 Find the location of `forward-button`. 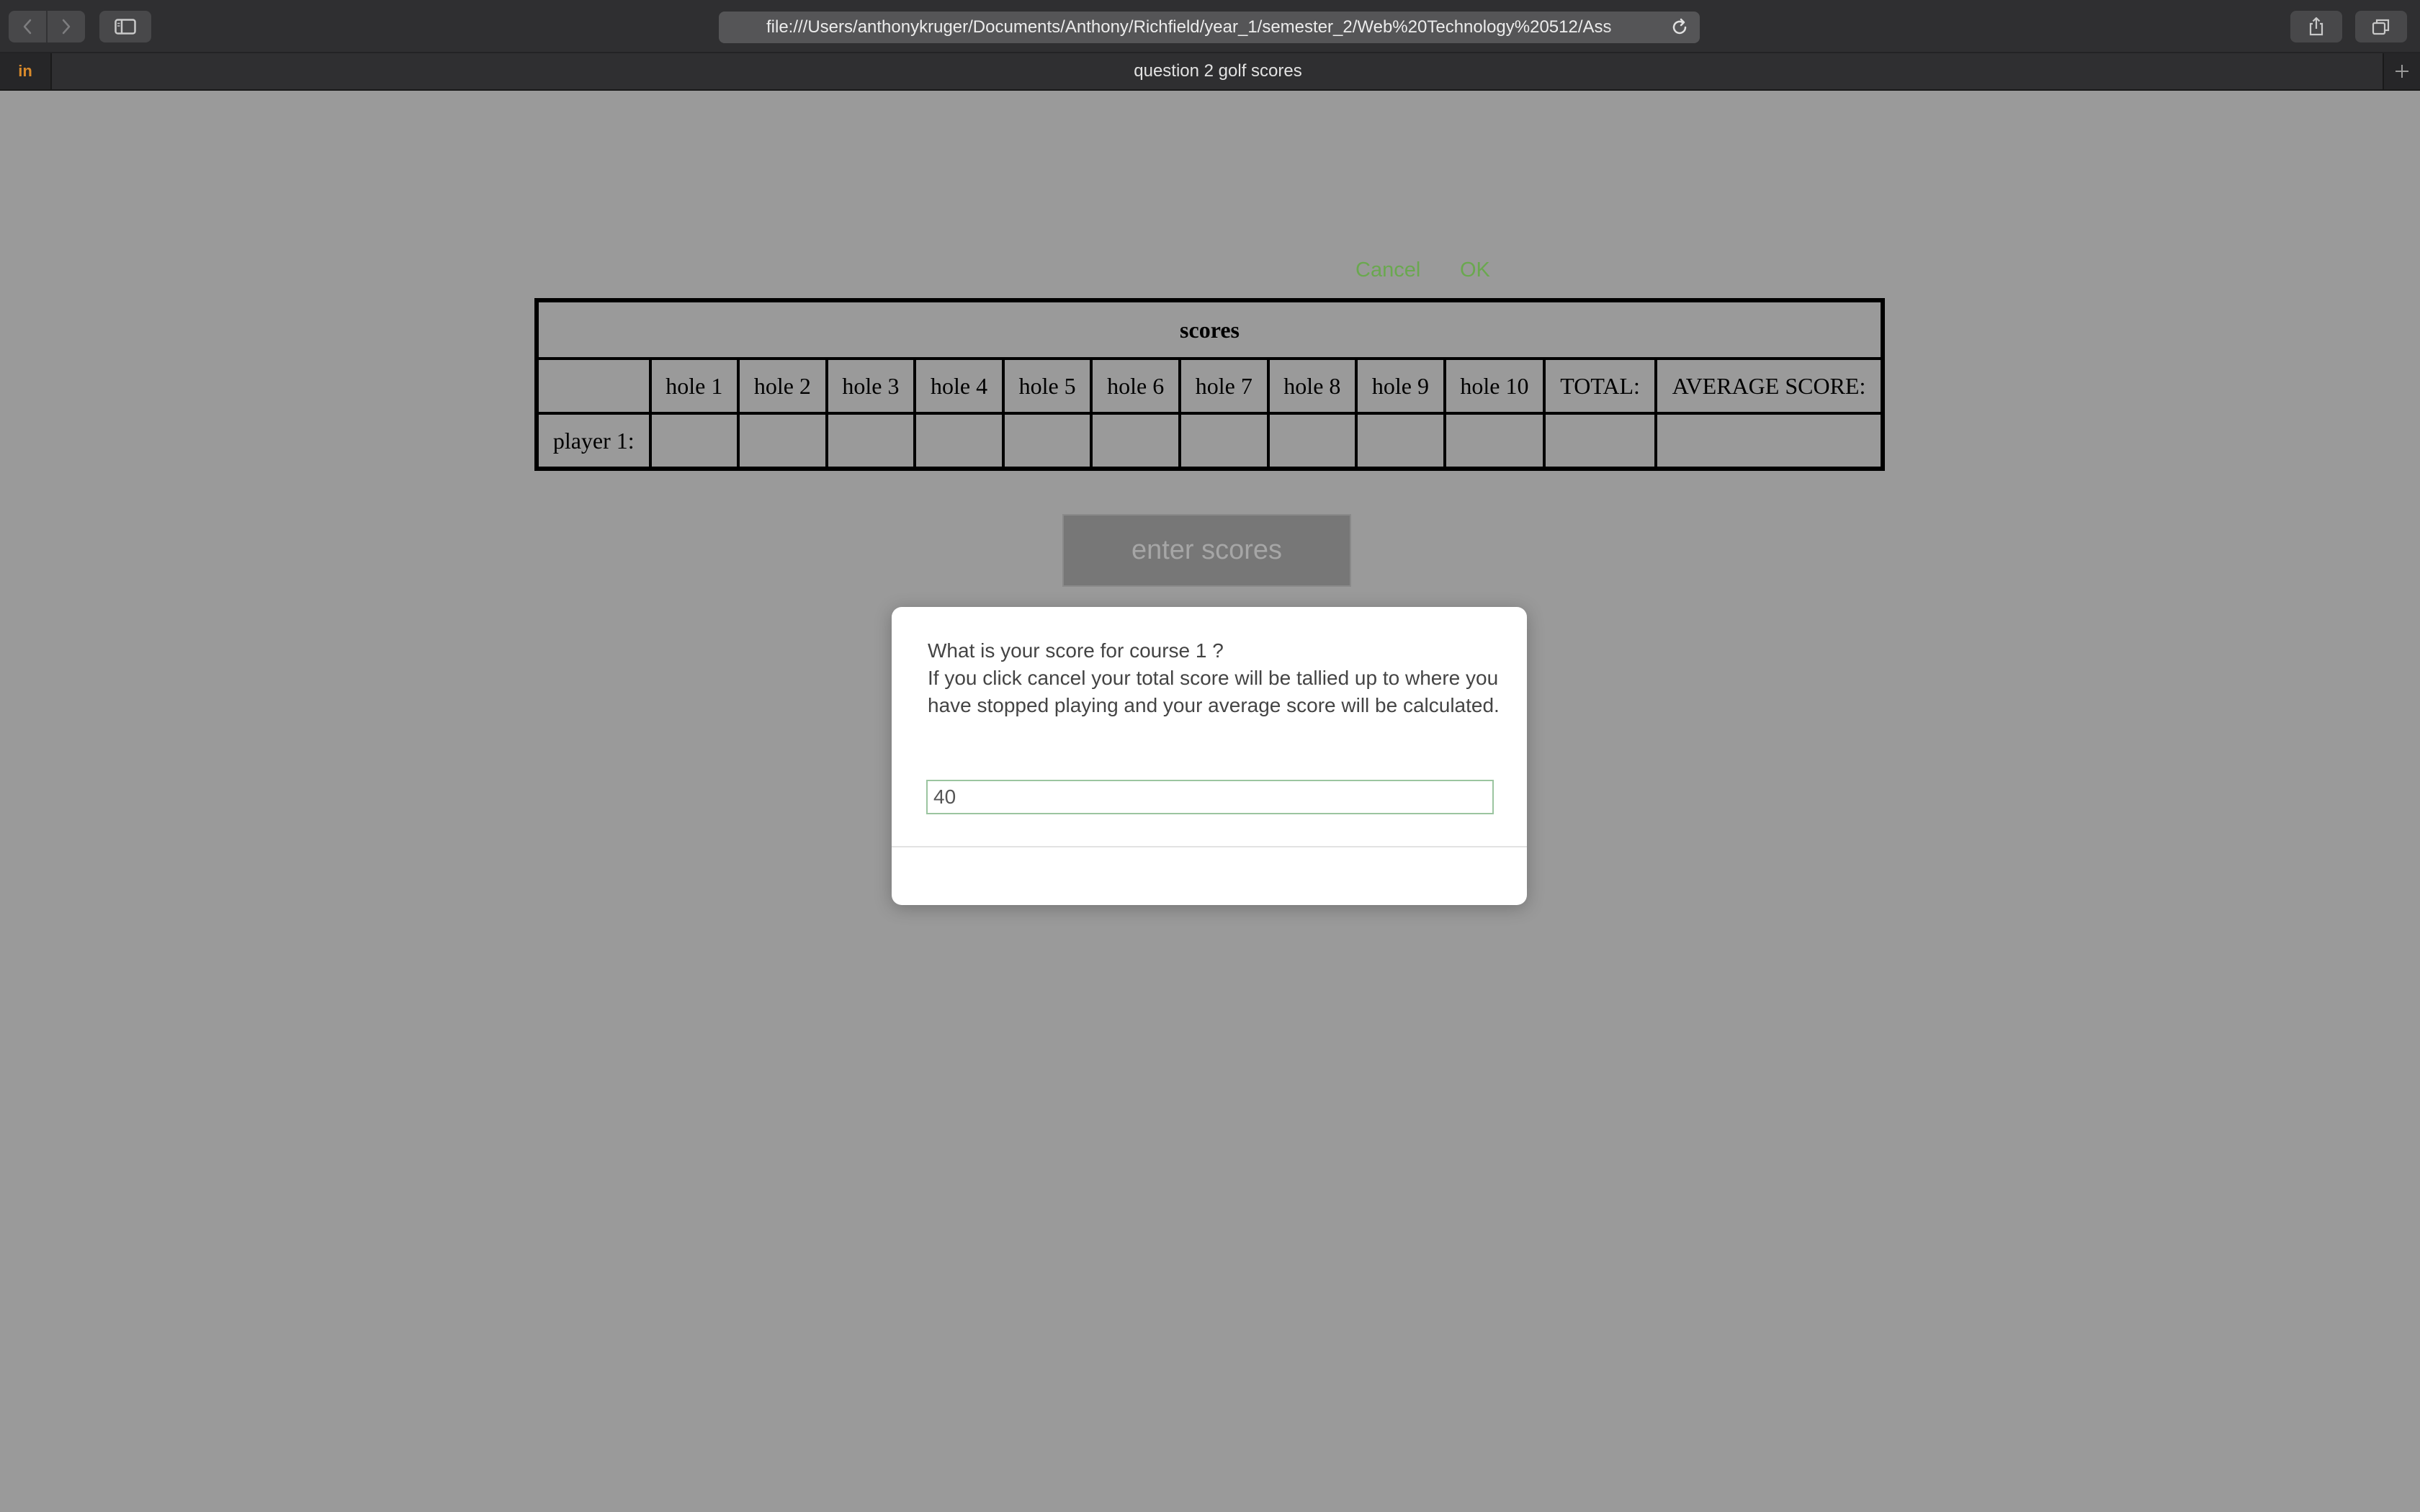

forward-button is located at coordinates (65, 26).